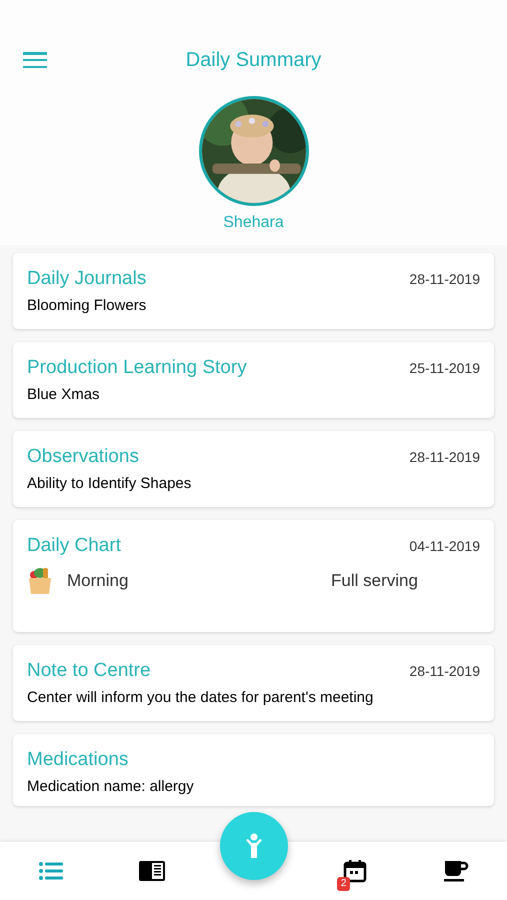 Image resolution: width=507 pixels, height=900 pixels. Describe the element at coordinates (86, 279) in the screenshot. I see `card-title: Daily Journals` at that location.